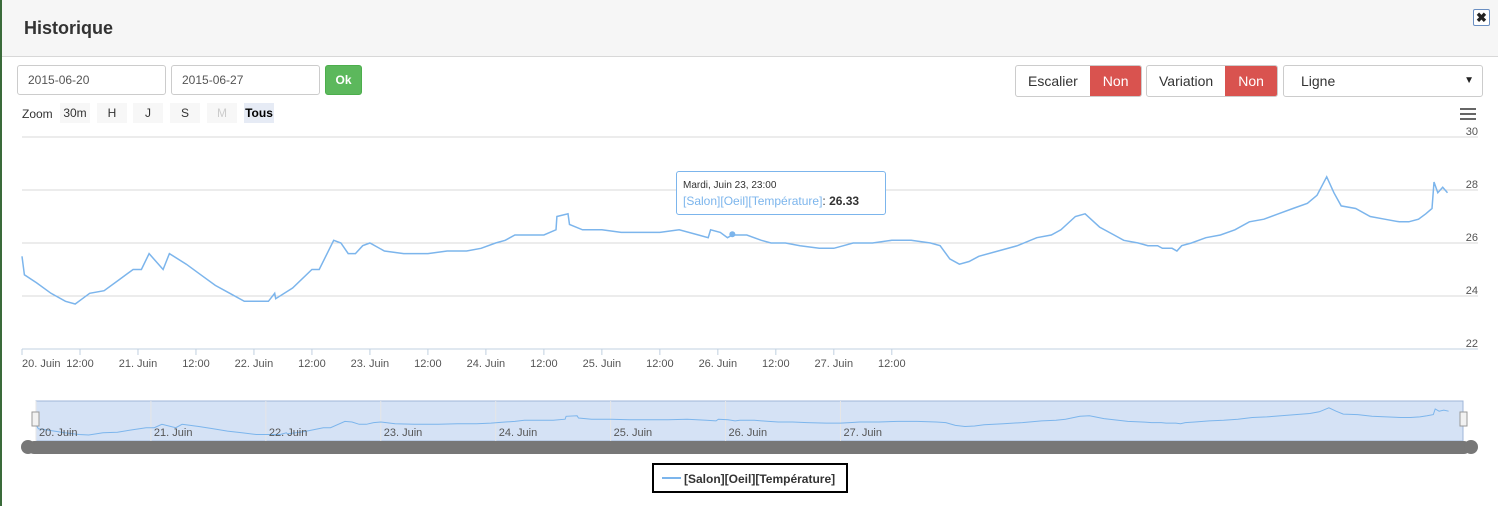 This screenshot has width=1498, height=506. I want to click on variation-toggle: Variation Non, so click(1212, 81).